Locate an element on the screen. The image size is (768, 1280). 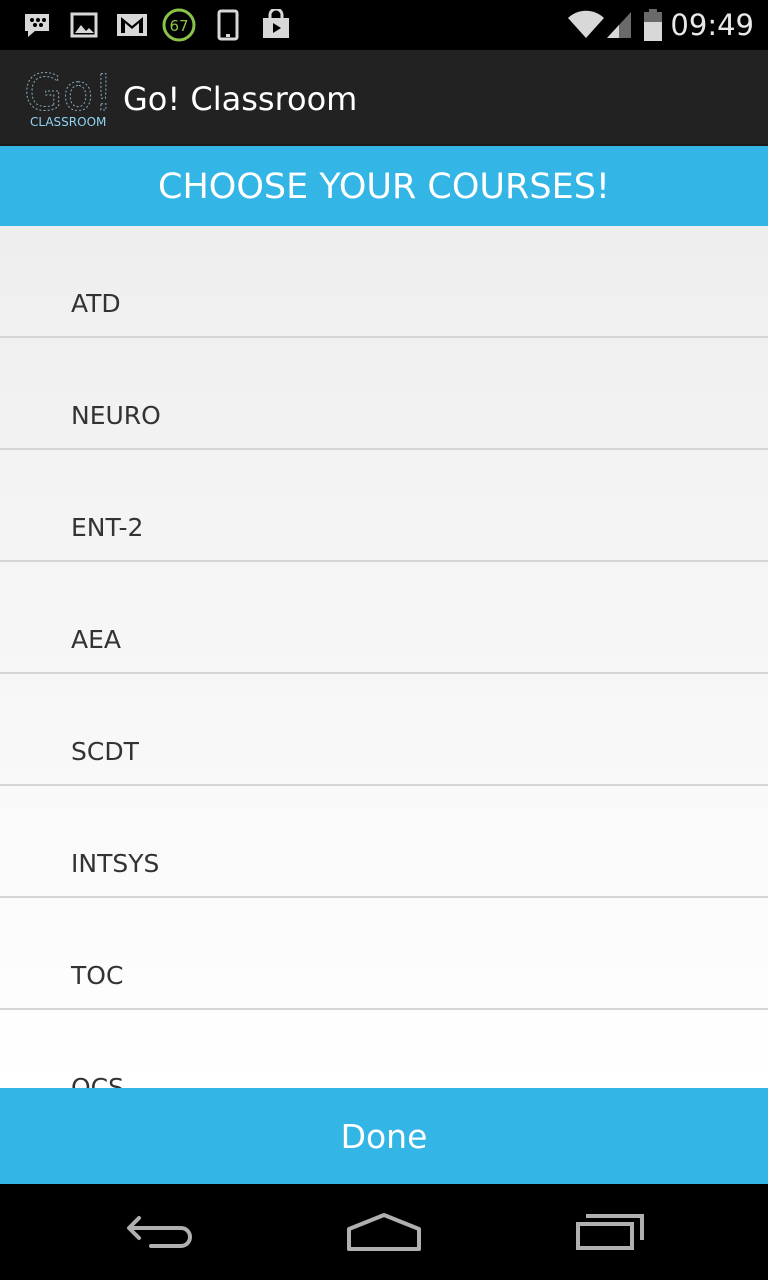
course-item-scdt: SCDT is located at coordinates (384, 730).